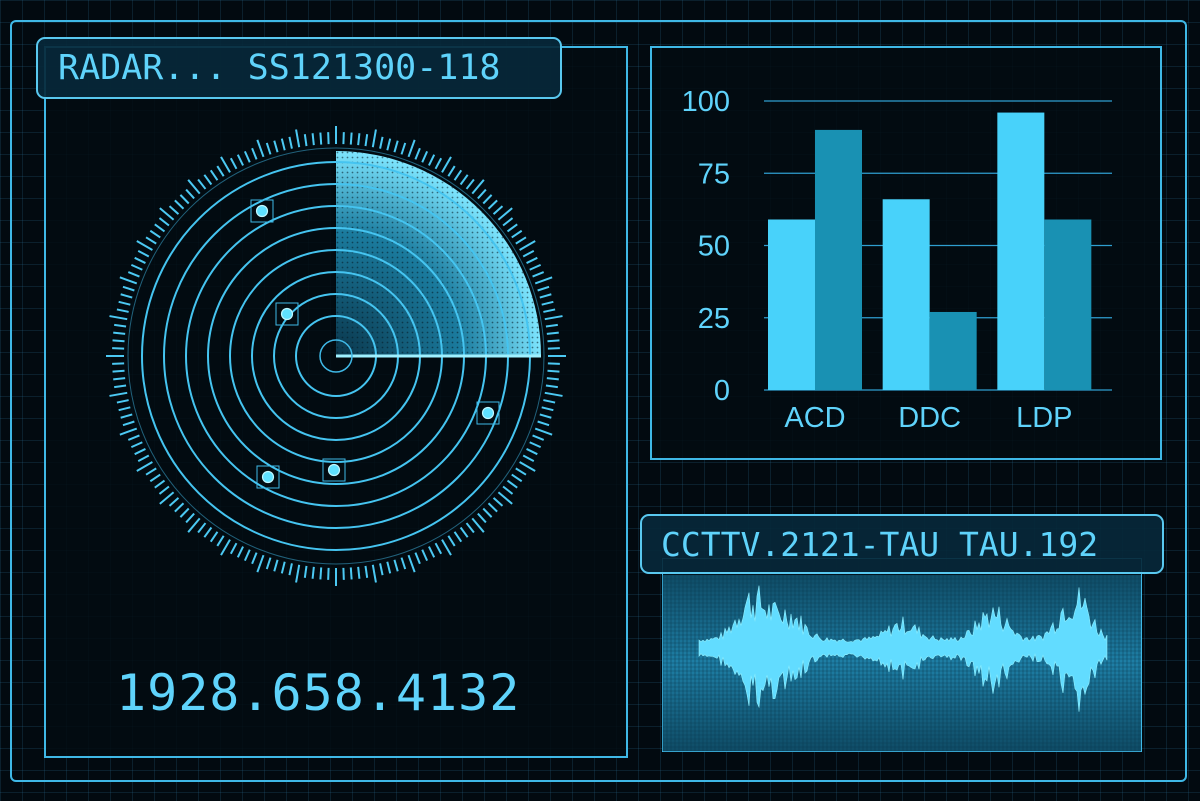  I want to click on chart-y-tick-label: 50, so click(714, 247).